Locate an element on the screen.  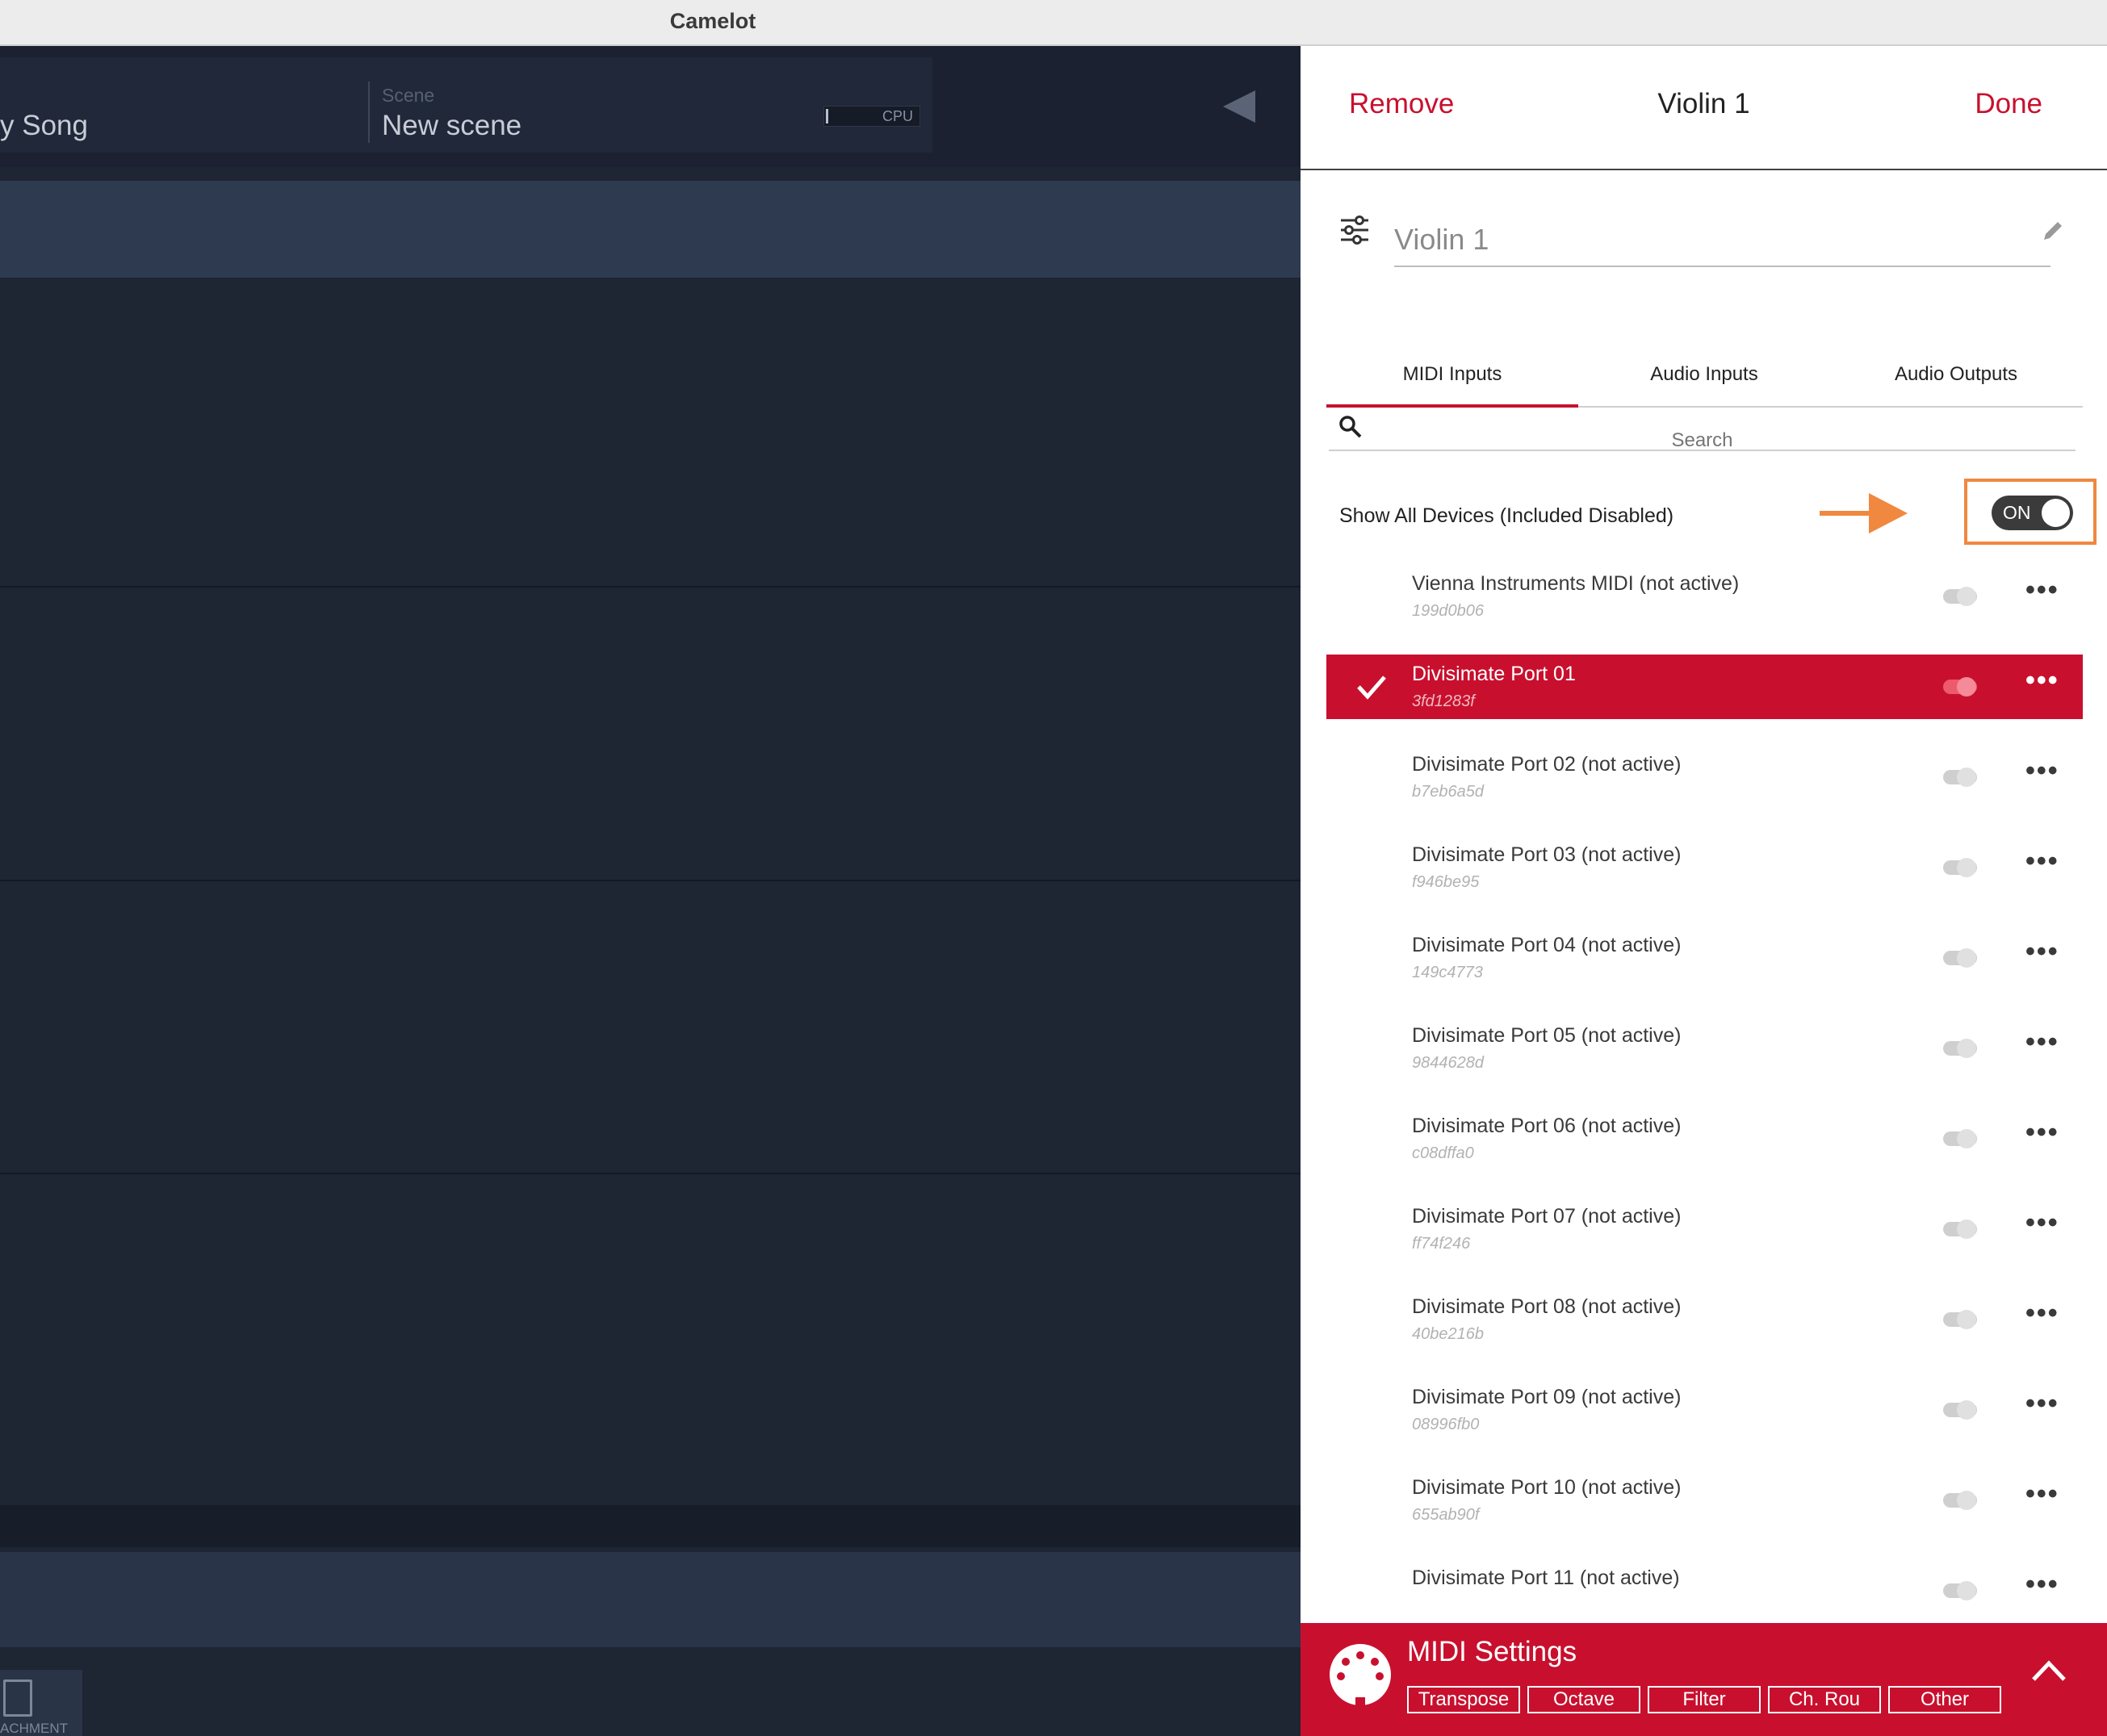
track-header-strip is located at coordinates (650, 230).